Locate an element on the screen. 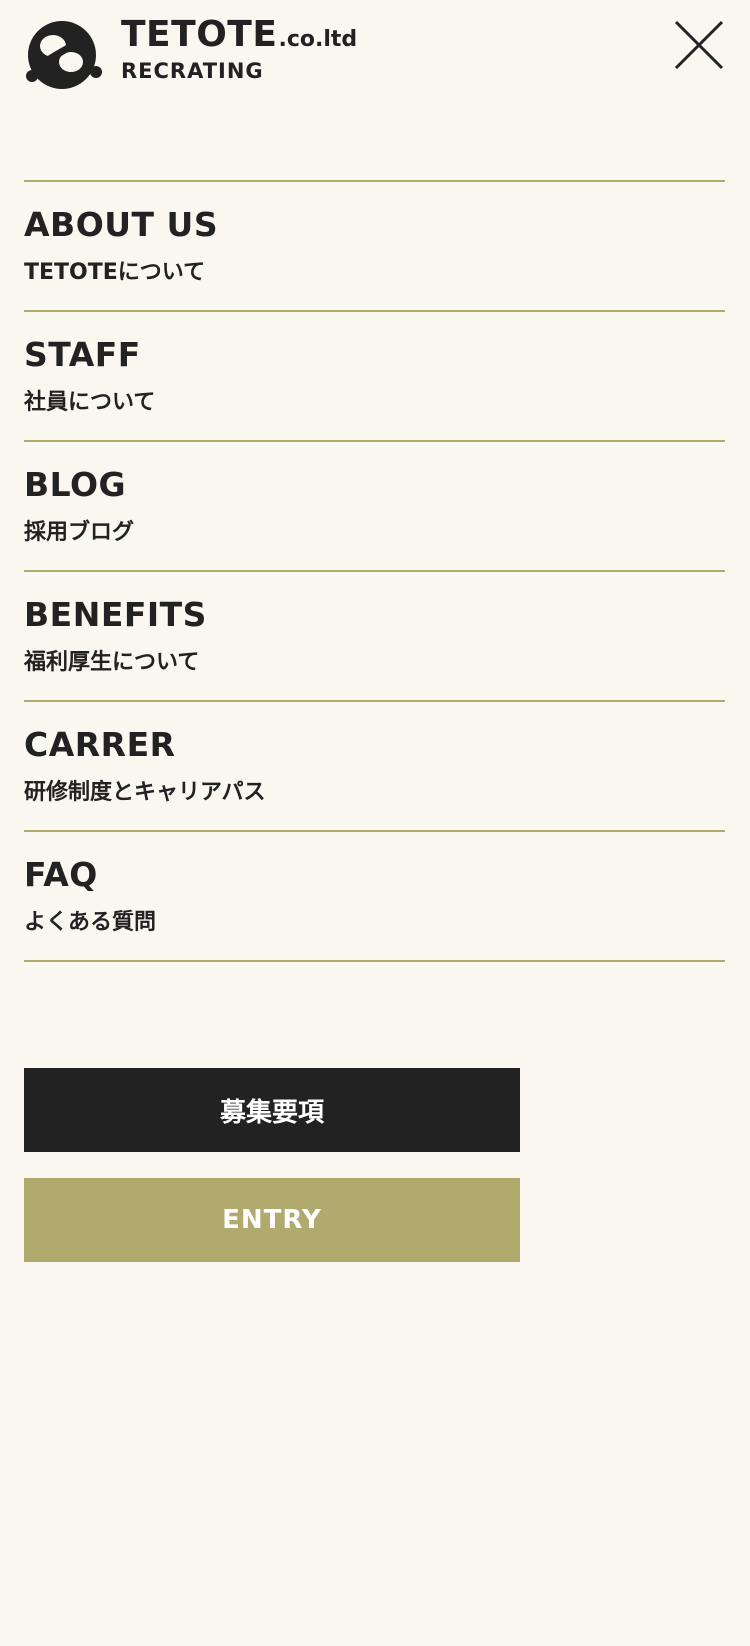 The height and width of the screenshot is (1646, 750). nav-item-subtitle: 研修制度とキャリアパス is located at coordinates (145, 792).